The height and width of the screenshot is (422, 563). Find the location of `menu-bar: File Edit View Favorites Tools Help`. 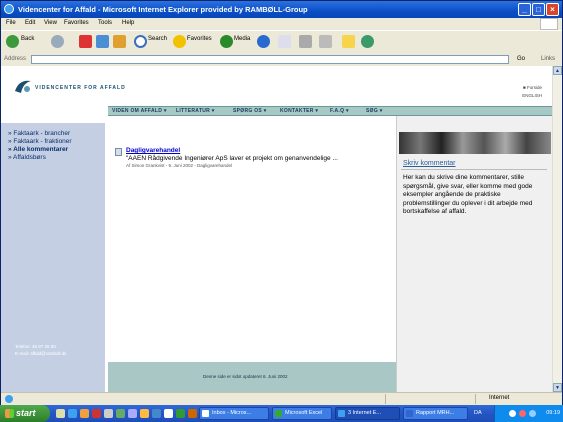

menu-bar: File Edit View Favorites Tools Help is located at coordinates (281, 23).